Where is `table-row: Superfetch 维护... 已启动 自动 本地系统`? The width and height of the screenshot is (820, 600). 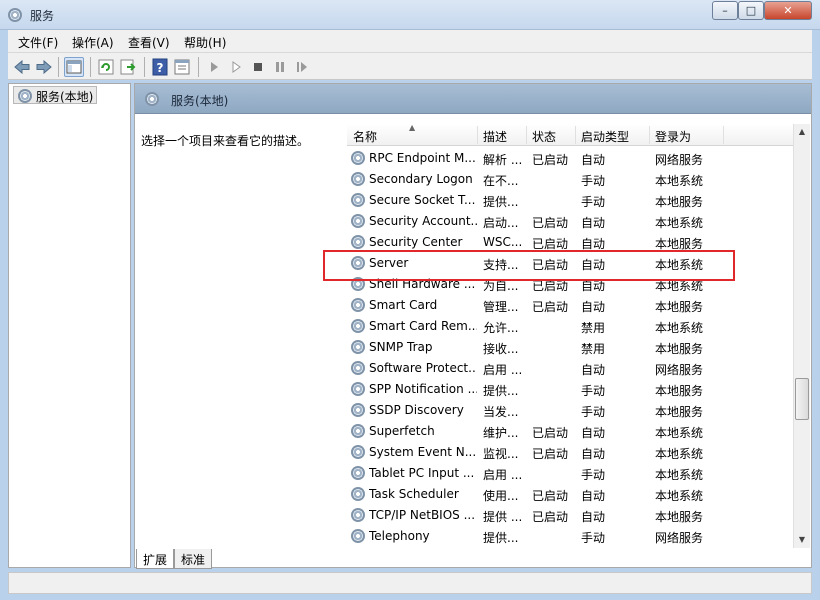
table-row: Superfetch 维护... 已启动 自动 本地系统 is located at coordinates (571, 431).